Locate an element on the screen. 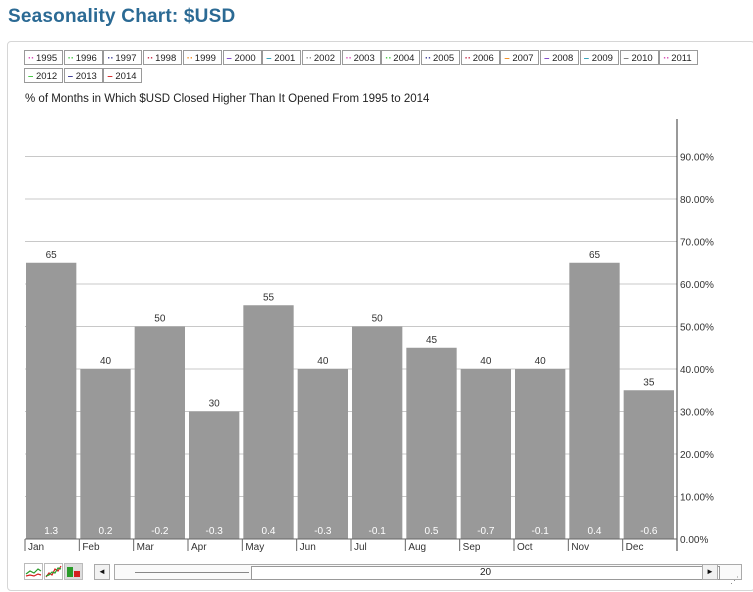 The width and height of the screenshot is (753, 592). legend-label: 2001 is located at coordinates (285, 58).